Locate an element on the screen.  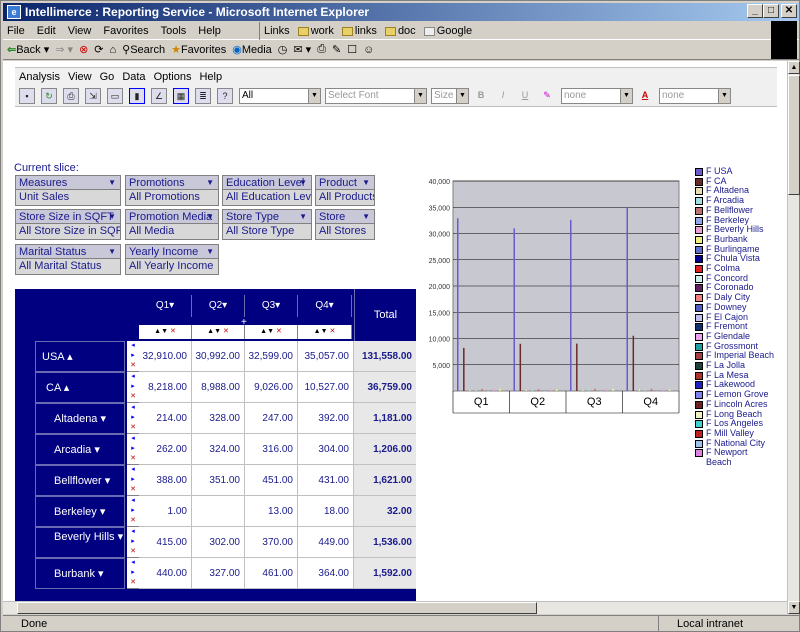
row-header: Berkeley ▾ is located at coordinates (80, 511).